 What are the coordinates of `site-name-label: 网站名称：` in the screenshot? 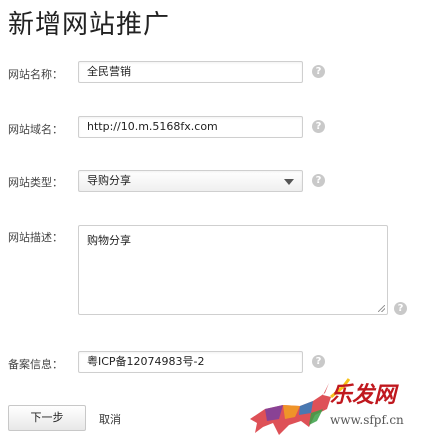 It's located at (35, 74).